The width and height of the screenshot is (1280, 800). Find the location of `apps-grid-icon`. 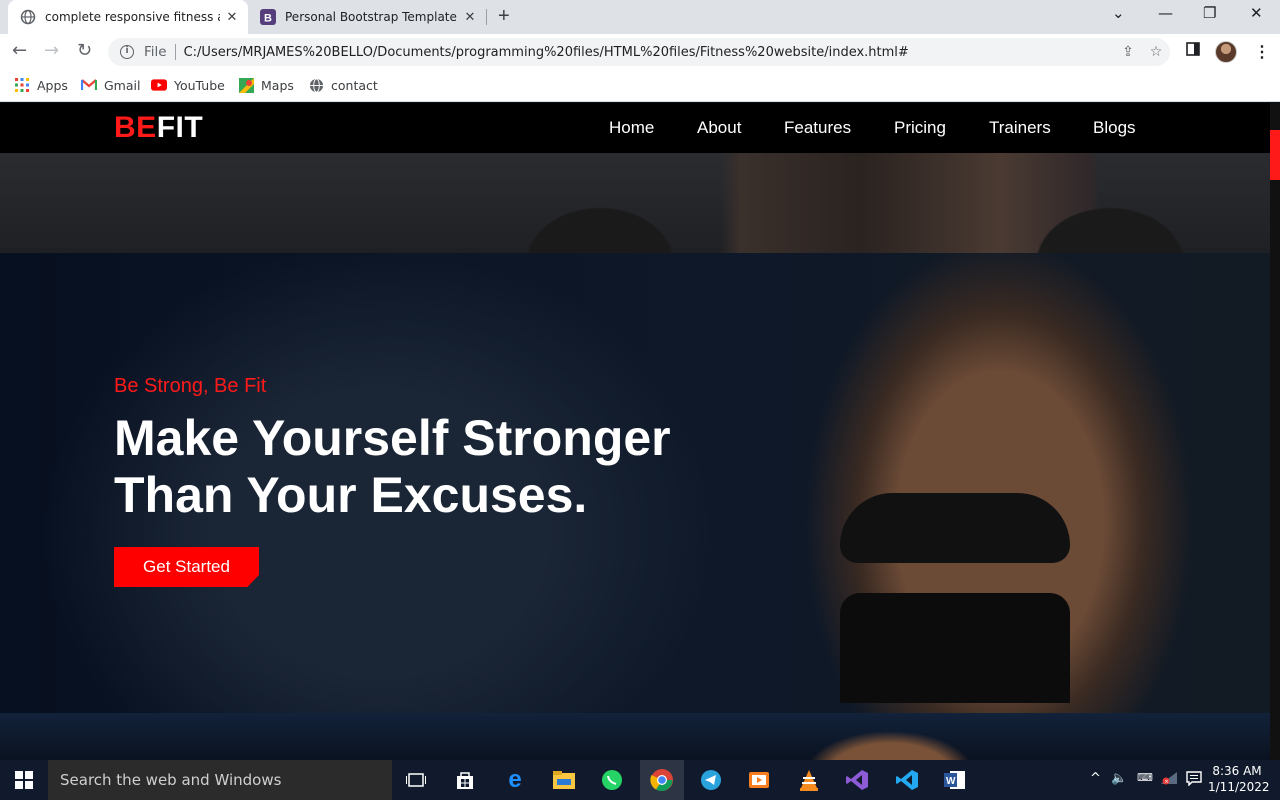

apps-grid-icon is located at coordinates (22, 85).